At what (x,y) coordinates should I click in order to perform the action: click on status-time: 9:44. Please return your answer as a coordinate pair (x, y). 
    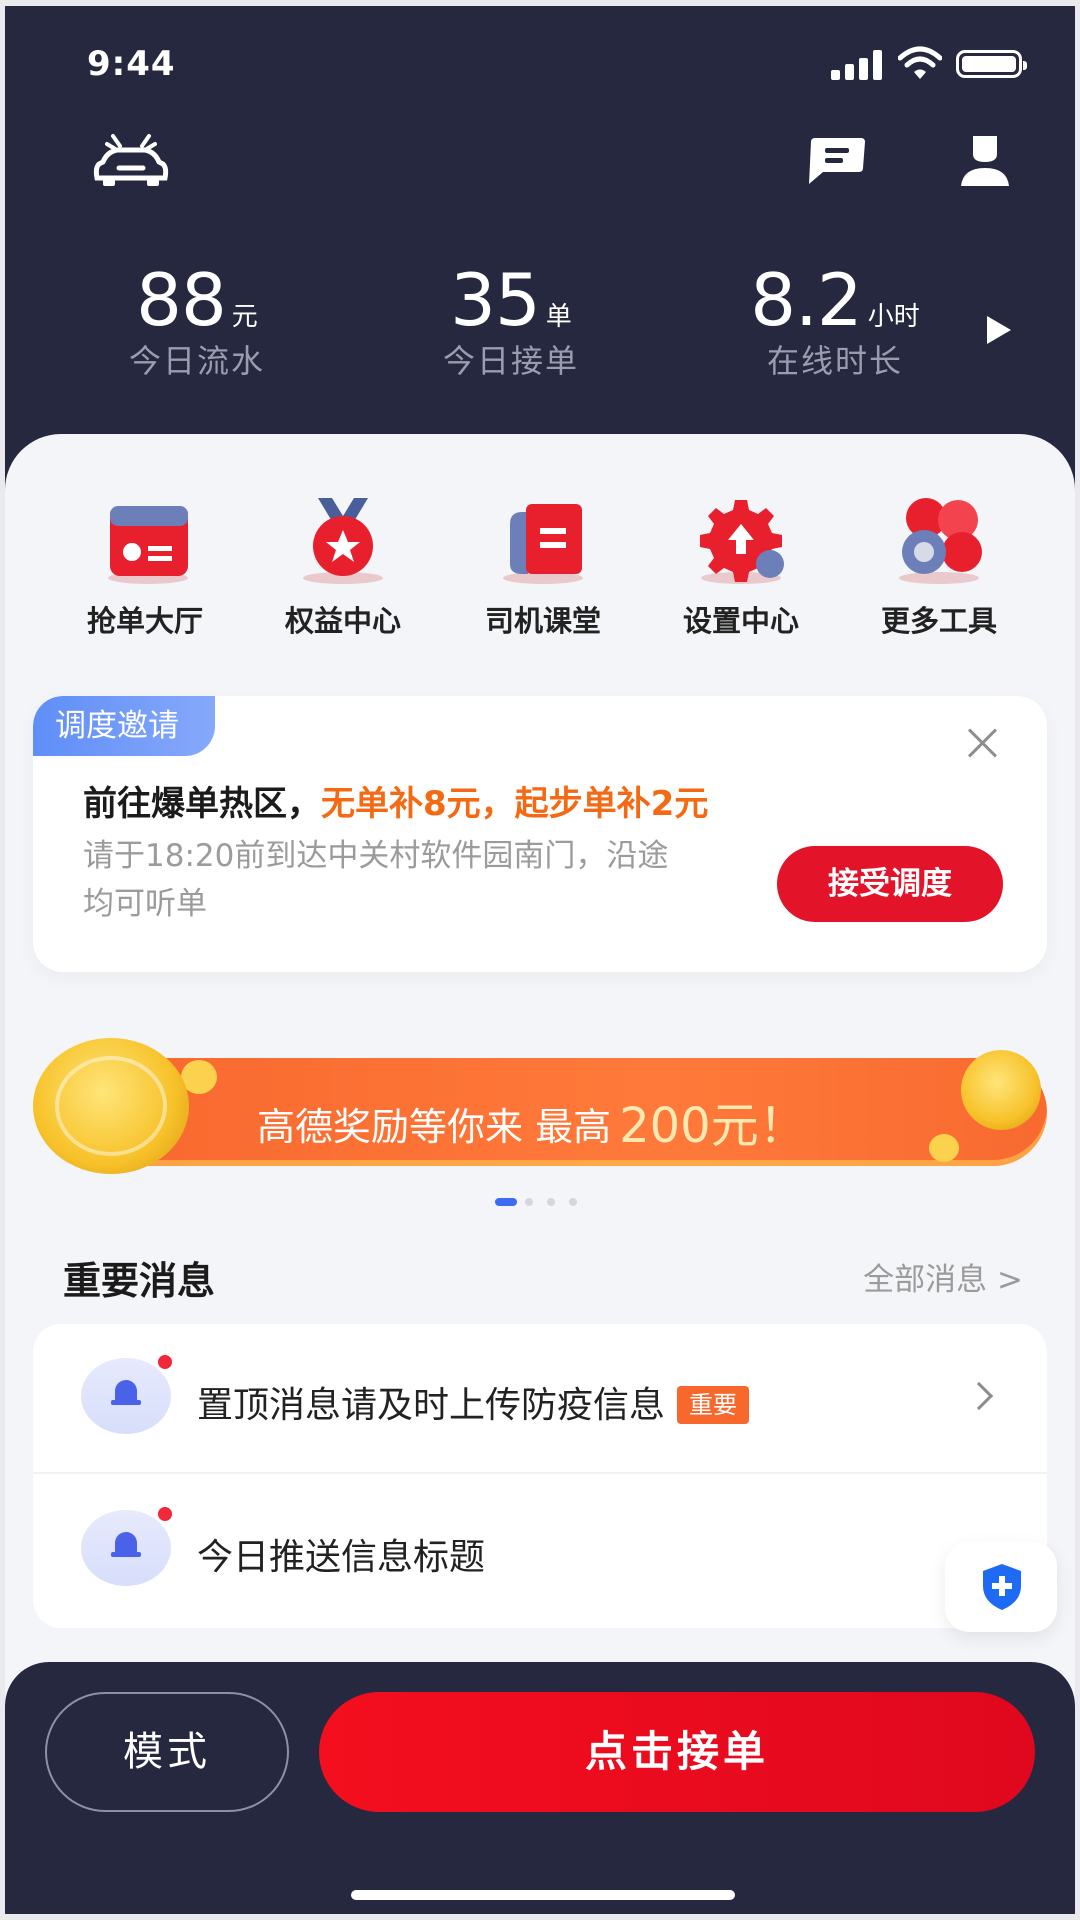
    Looking at the image, I should click on (131, 64).